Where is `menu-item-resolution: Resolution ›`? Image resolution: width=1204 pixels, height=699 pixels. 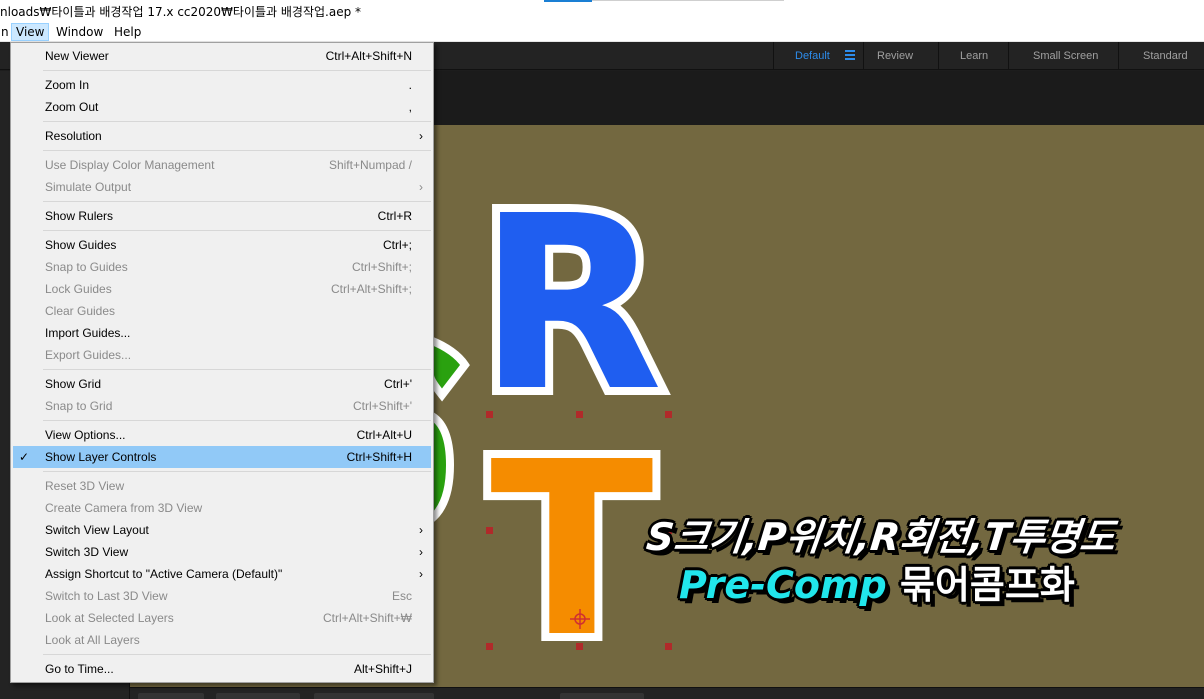 menu-item-resolution: Resolution › is located at coordinates (222, 136).